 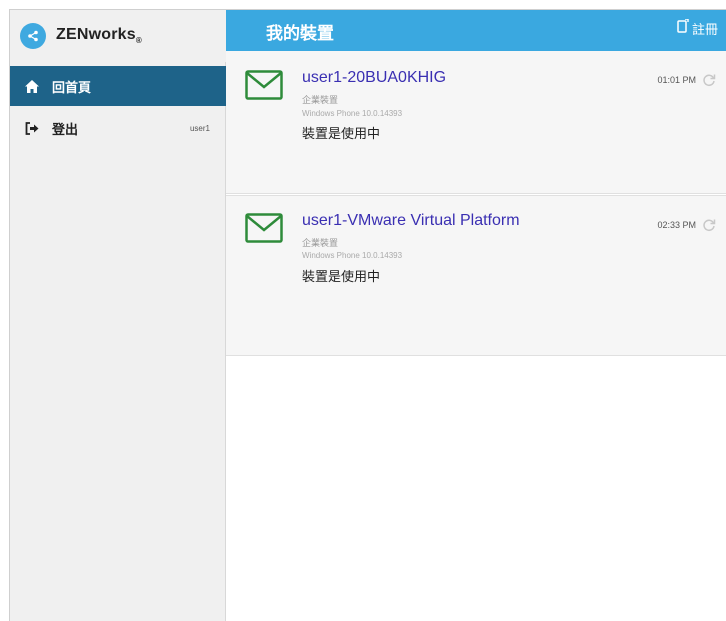 What do you see at coordinates (300, 33) in the screenshot?
I see `page-title: 我的裝置` at bounding box center [300, 33].